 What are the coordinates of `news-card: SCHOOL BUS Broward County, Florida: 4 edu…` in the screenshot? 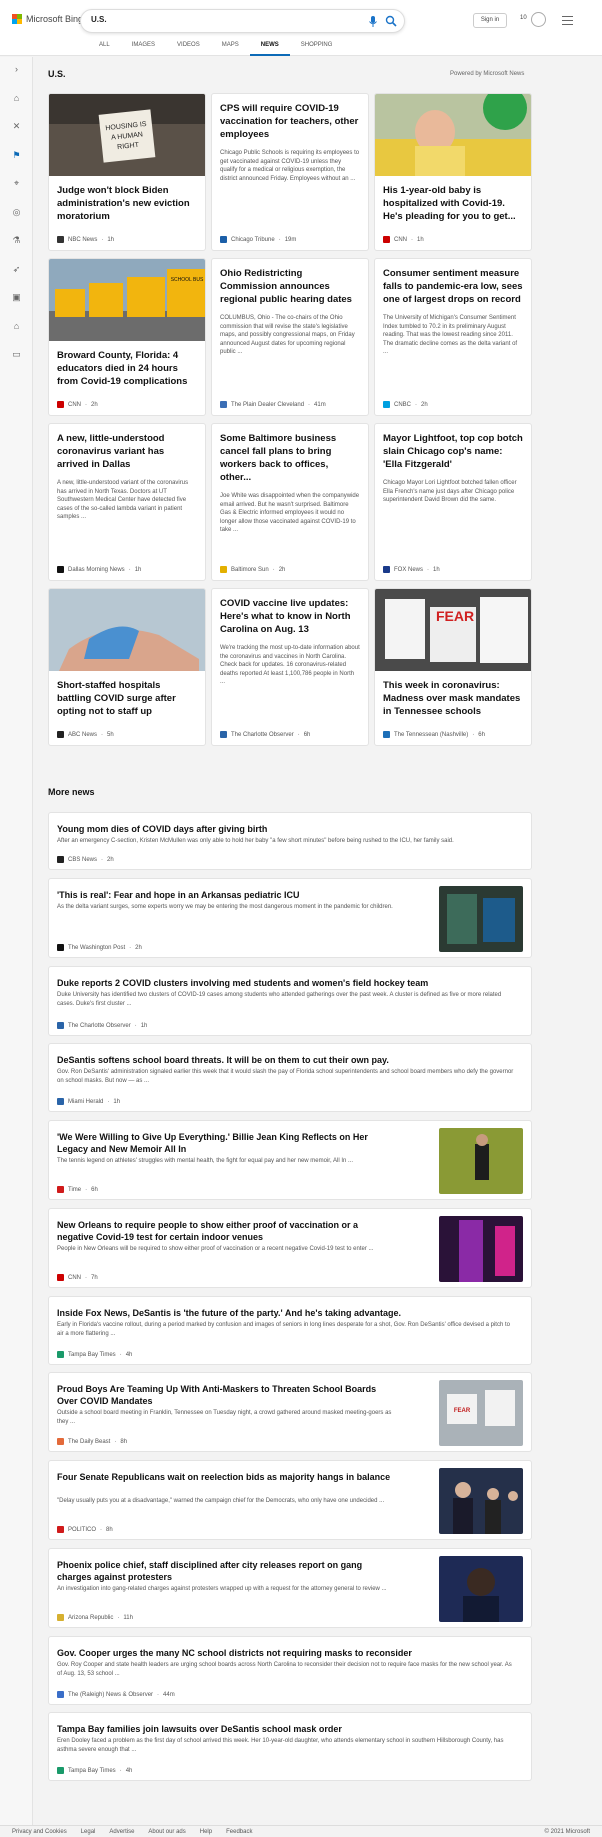 It's located at (127, 337).